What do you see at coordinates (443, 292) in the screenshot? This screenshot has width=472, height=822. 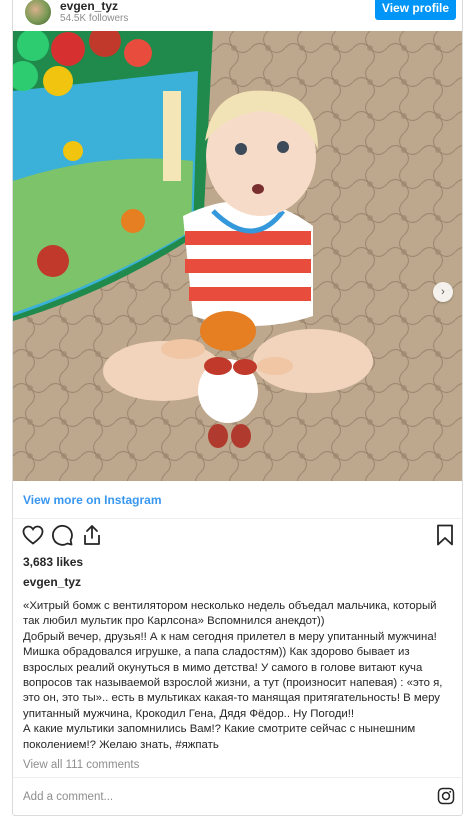 I see `carousel-next-button: ›` at bounding box center [443, 292].